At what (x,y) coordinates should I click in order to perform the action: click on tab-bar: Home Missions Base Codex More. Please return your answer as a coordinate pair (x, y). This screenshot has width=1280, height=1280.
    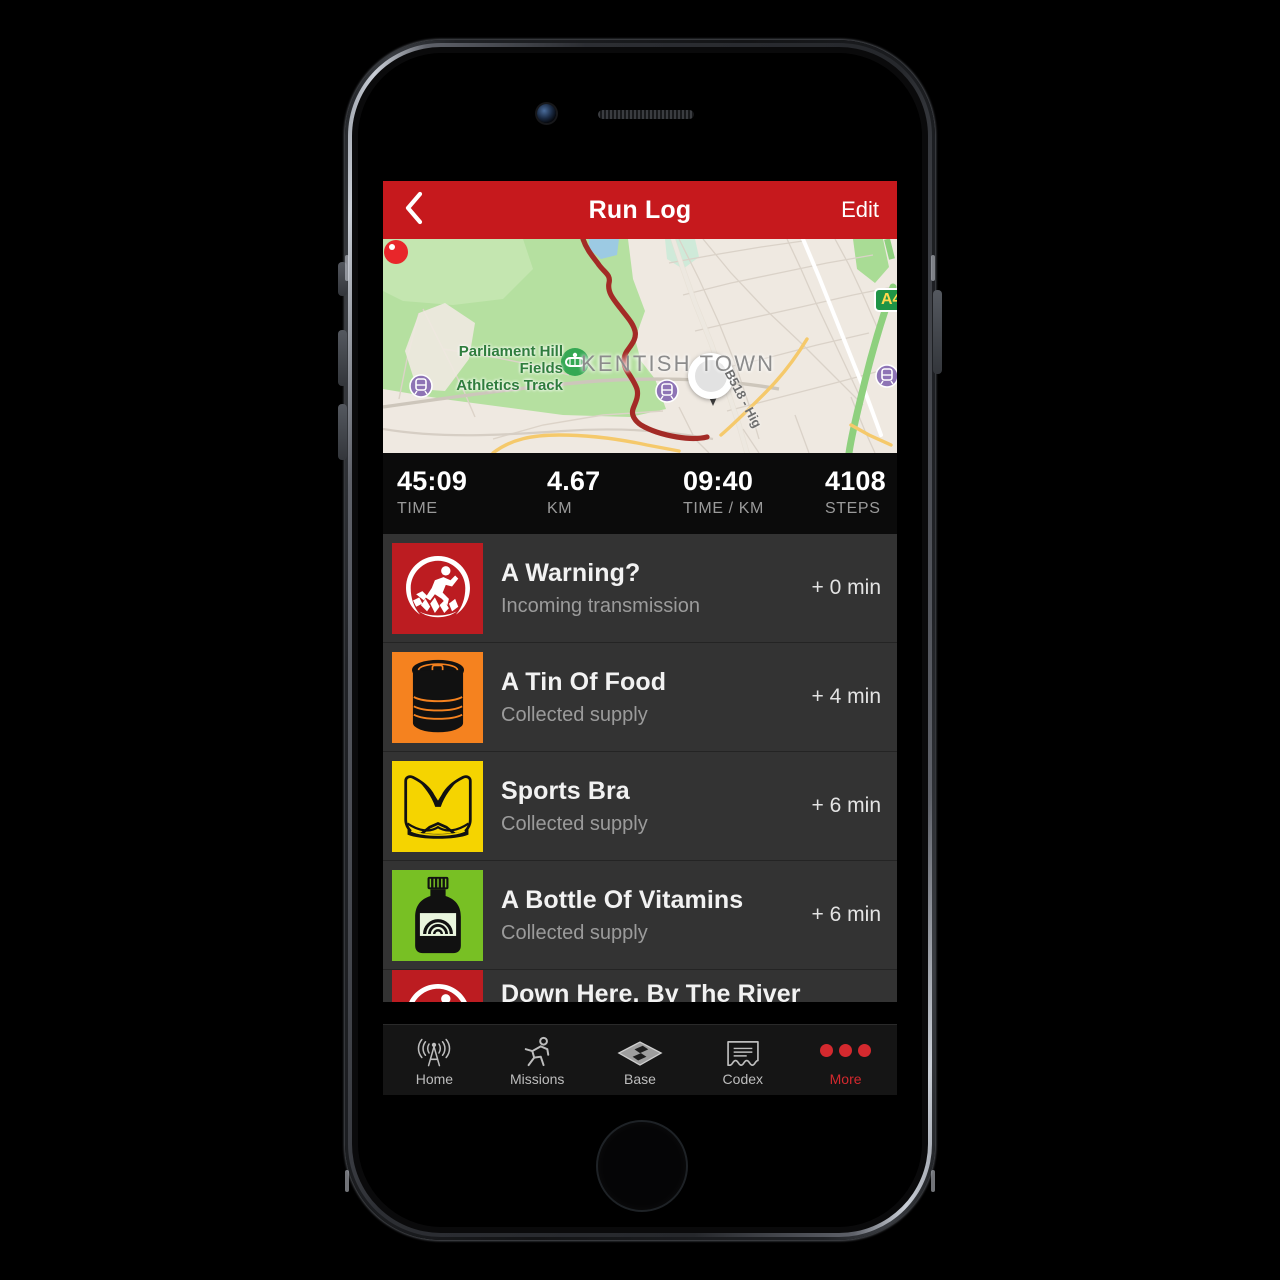
    Looking at the image, I should click on (640, 1059).